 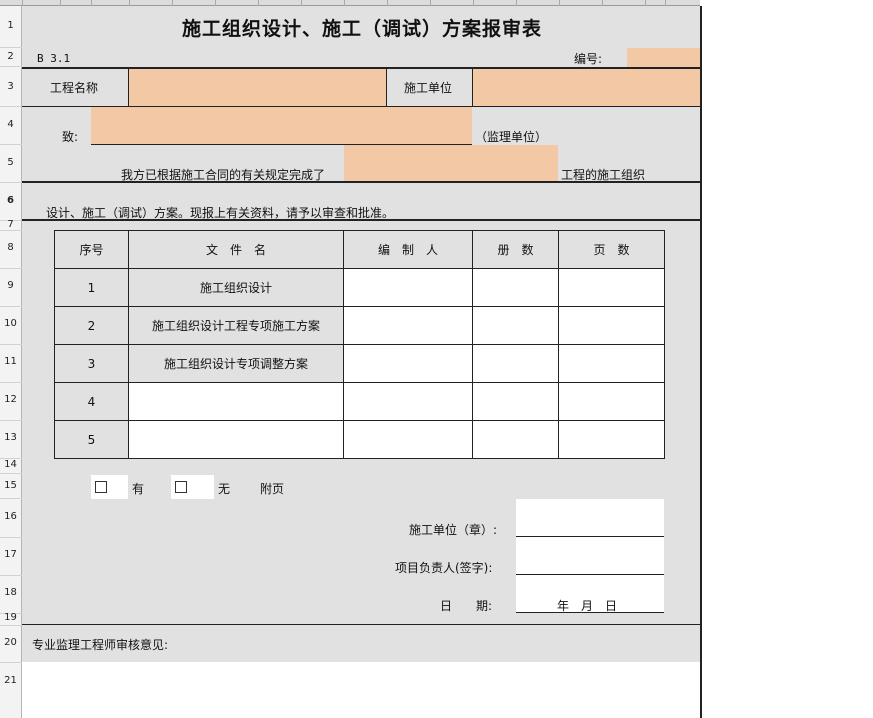 What do you see at coordinates (10, 592) in the screenshot?
I see `row-number: 18` at bounding box center [10, 592].